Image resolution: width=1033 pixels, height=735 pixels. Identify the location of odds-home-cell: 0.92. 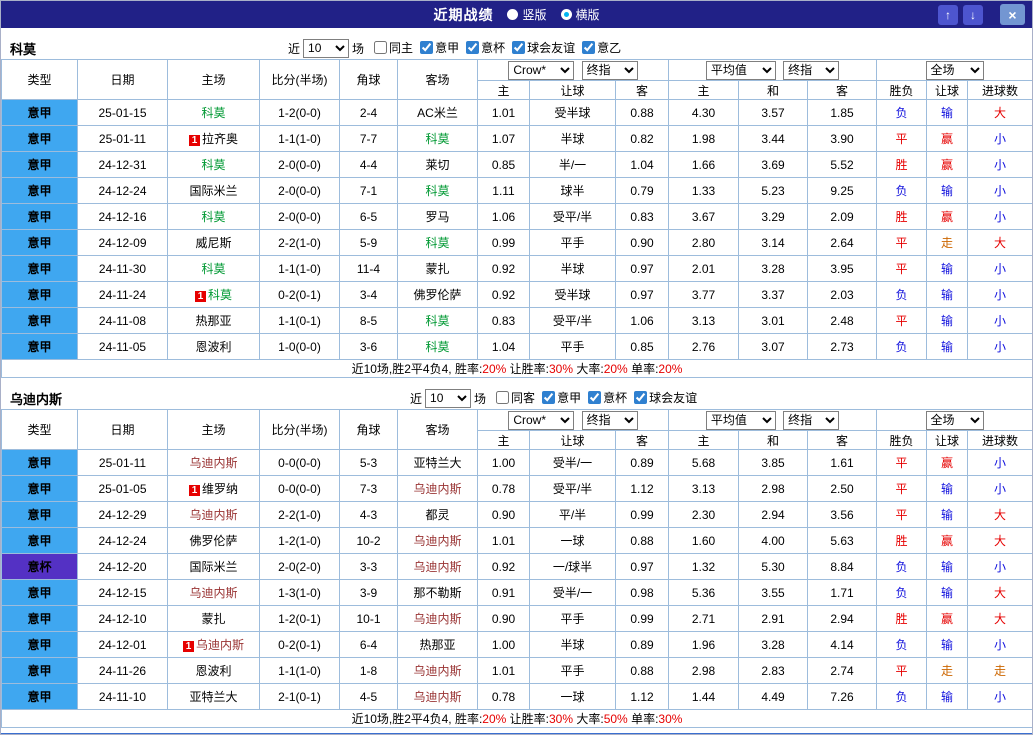
(503, 294).